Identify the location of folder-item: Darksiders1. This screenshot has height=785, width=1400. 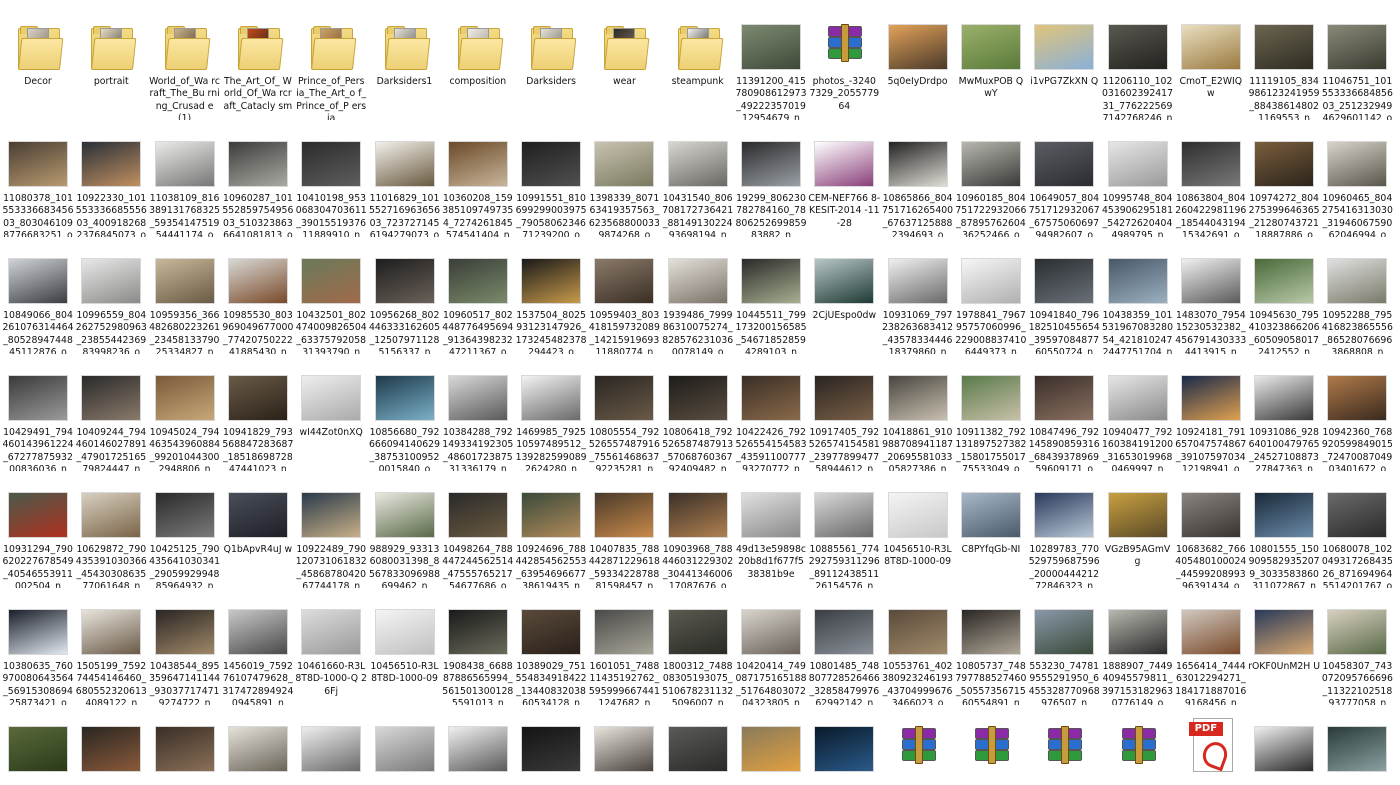
(405, 62).